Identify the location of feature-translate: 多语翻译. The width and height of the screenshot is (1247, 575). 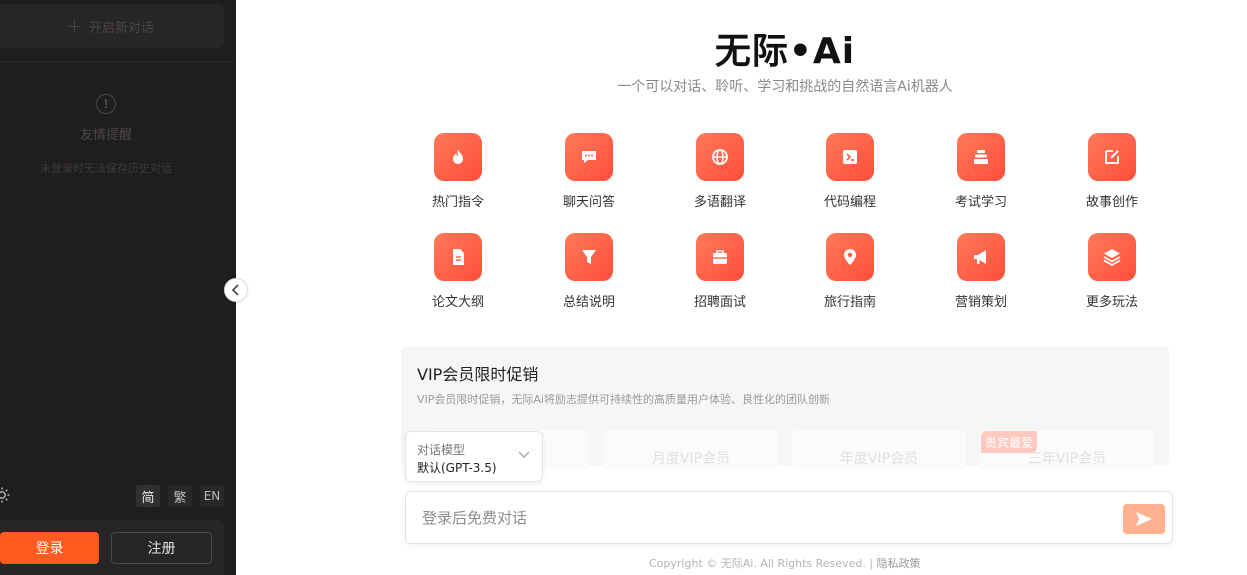
(720, 171).